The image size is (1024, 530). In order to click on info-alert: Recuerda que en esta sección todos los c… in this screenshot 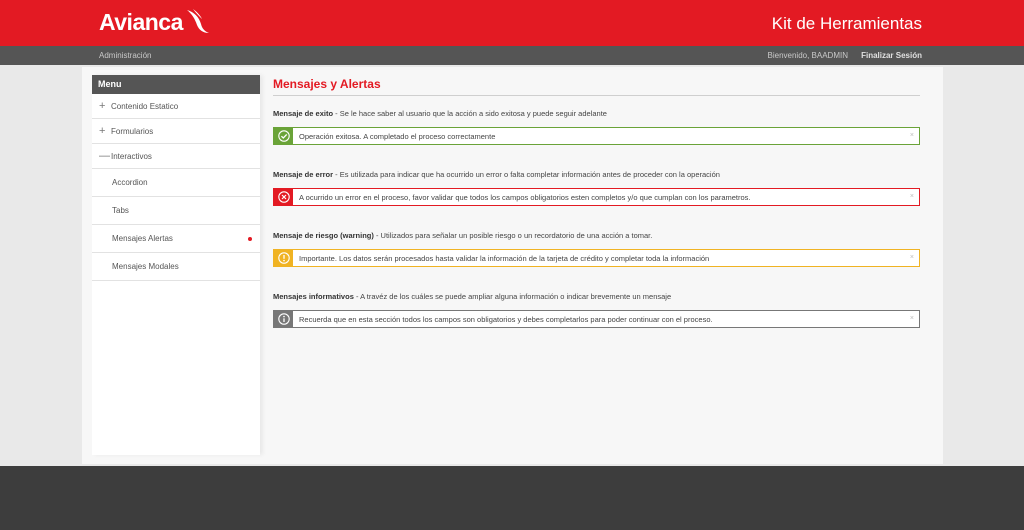, I will do `click(596, 319)`.